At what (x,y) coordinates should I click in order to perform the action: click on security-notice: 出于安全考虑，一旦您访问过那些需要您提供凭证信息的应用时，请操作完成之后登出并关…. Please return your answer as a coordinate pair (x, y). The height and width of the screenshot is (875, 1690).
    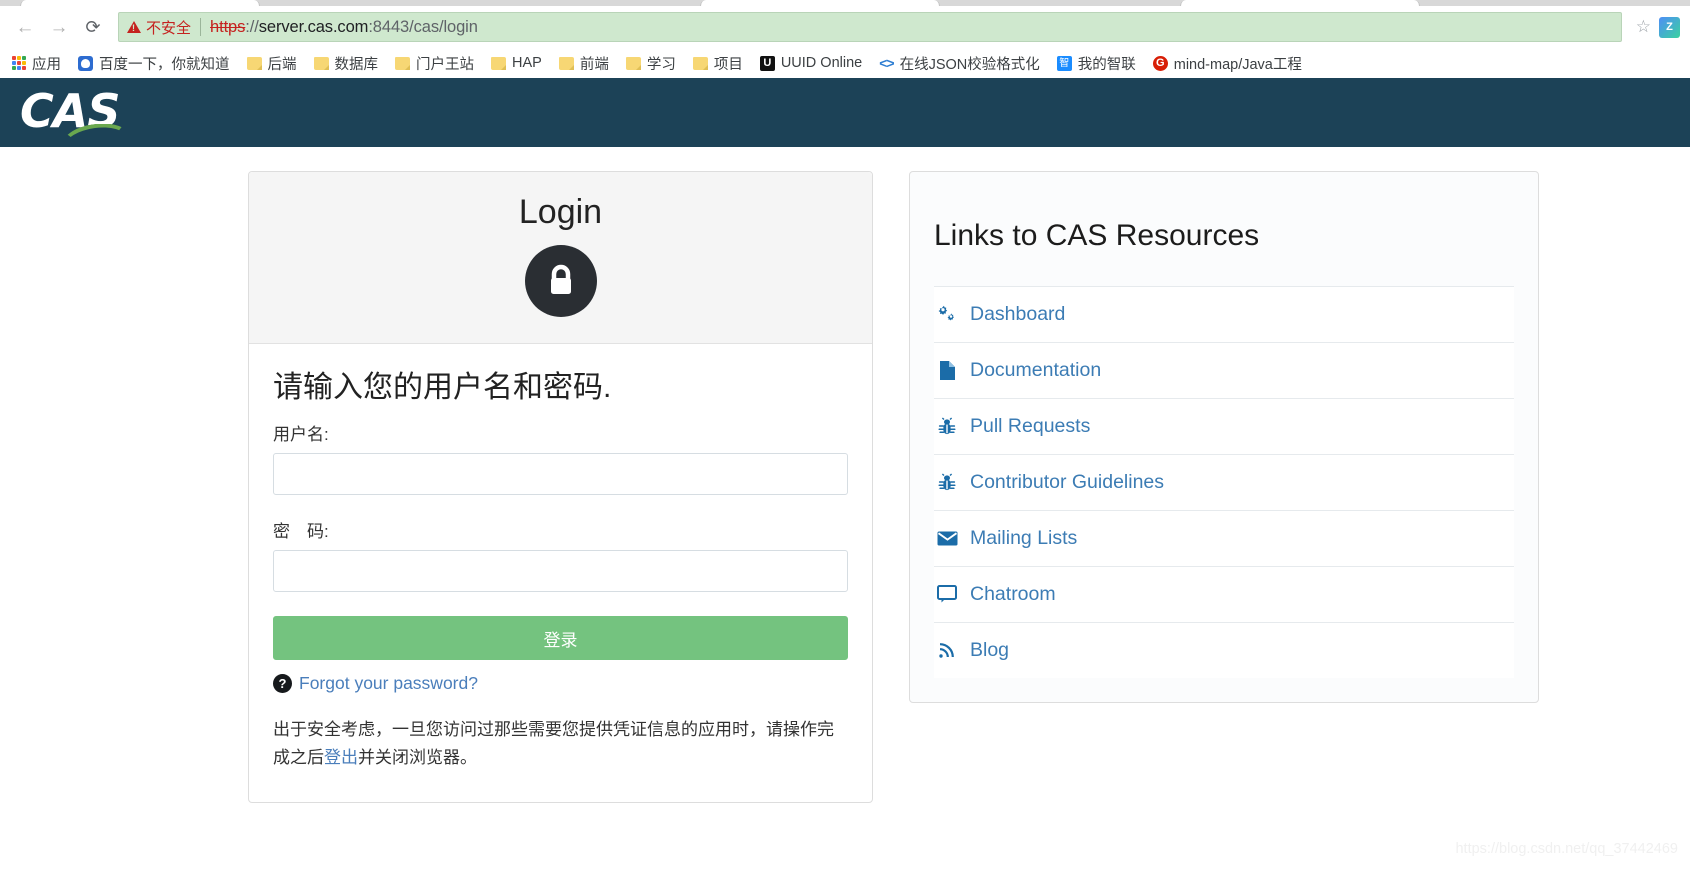
    Looking at the image, I should click on (560, 744).